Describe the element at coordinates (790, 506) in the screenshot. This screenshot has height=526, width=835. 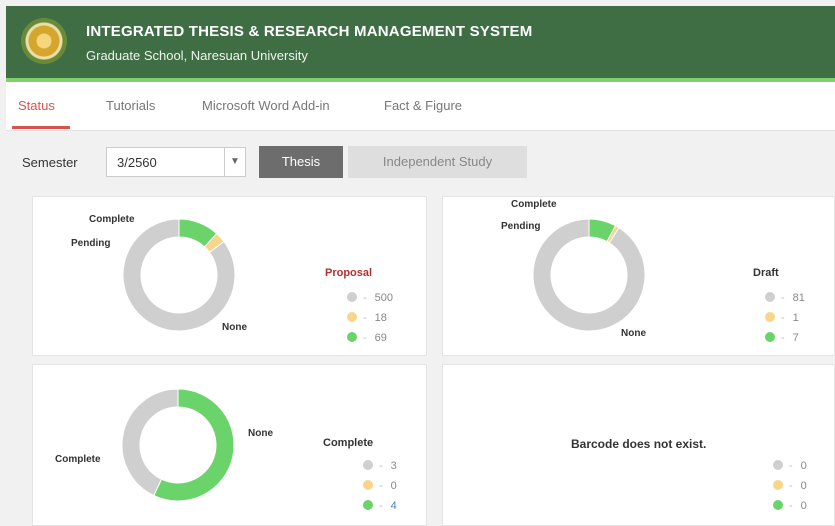
I see `legend-row-complete: -0` at that location.